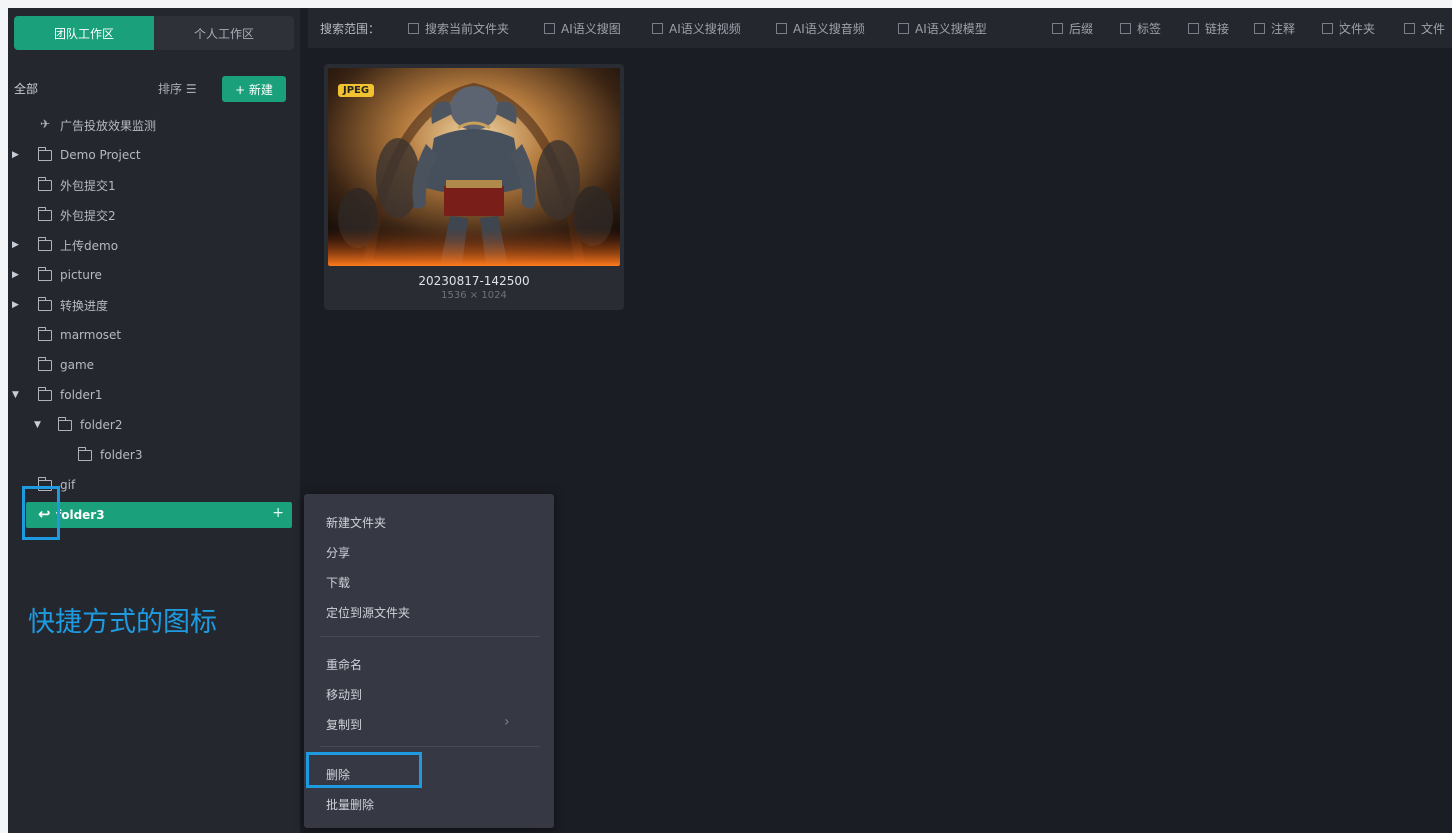  What do you see at coordinates (84, 305) in the screenshot?
I see `tree-item-label: 转换进度` at bounding box center [84, 305].